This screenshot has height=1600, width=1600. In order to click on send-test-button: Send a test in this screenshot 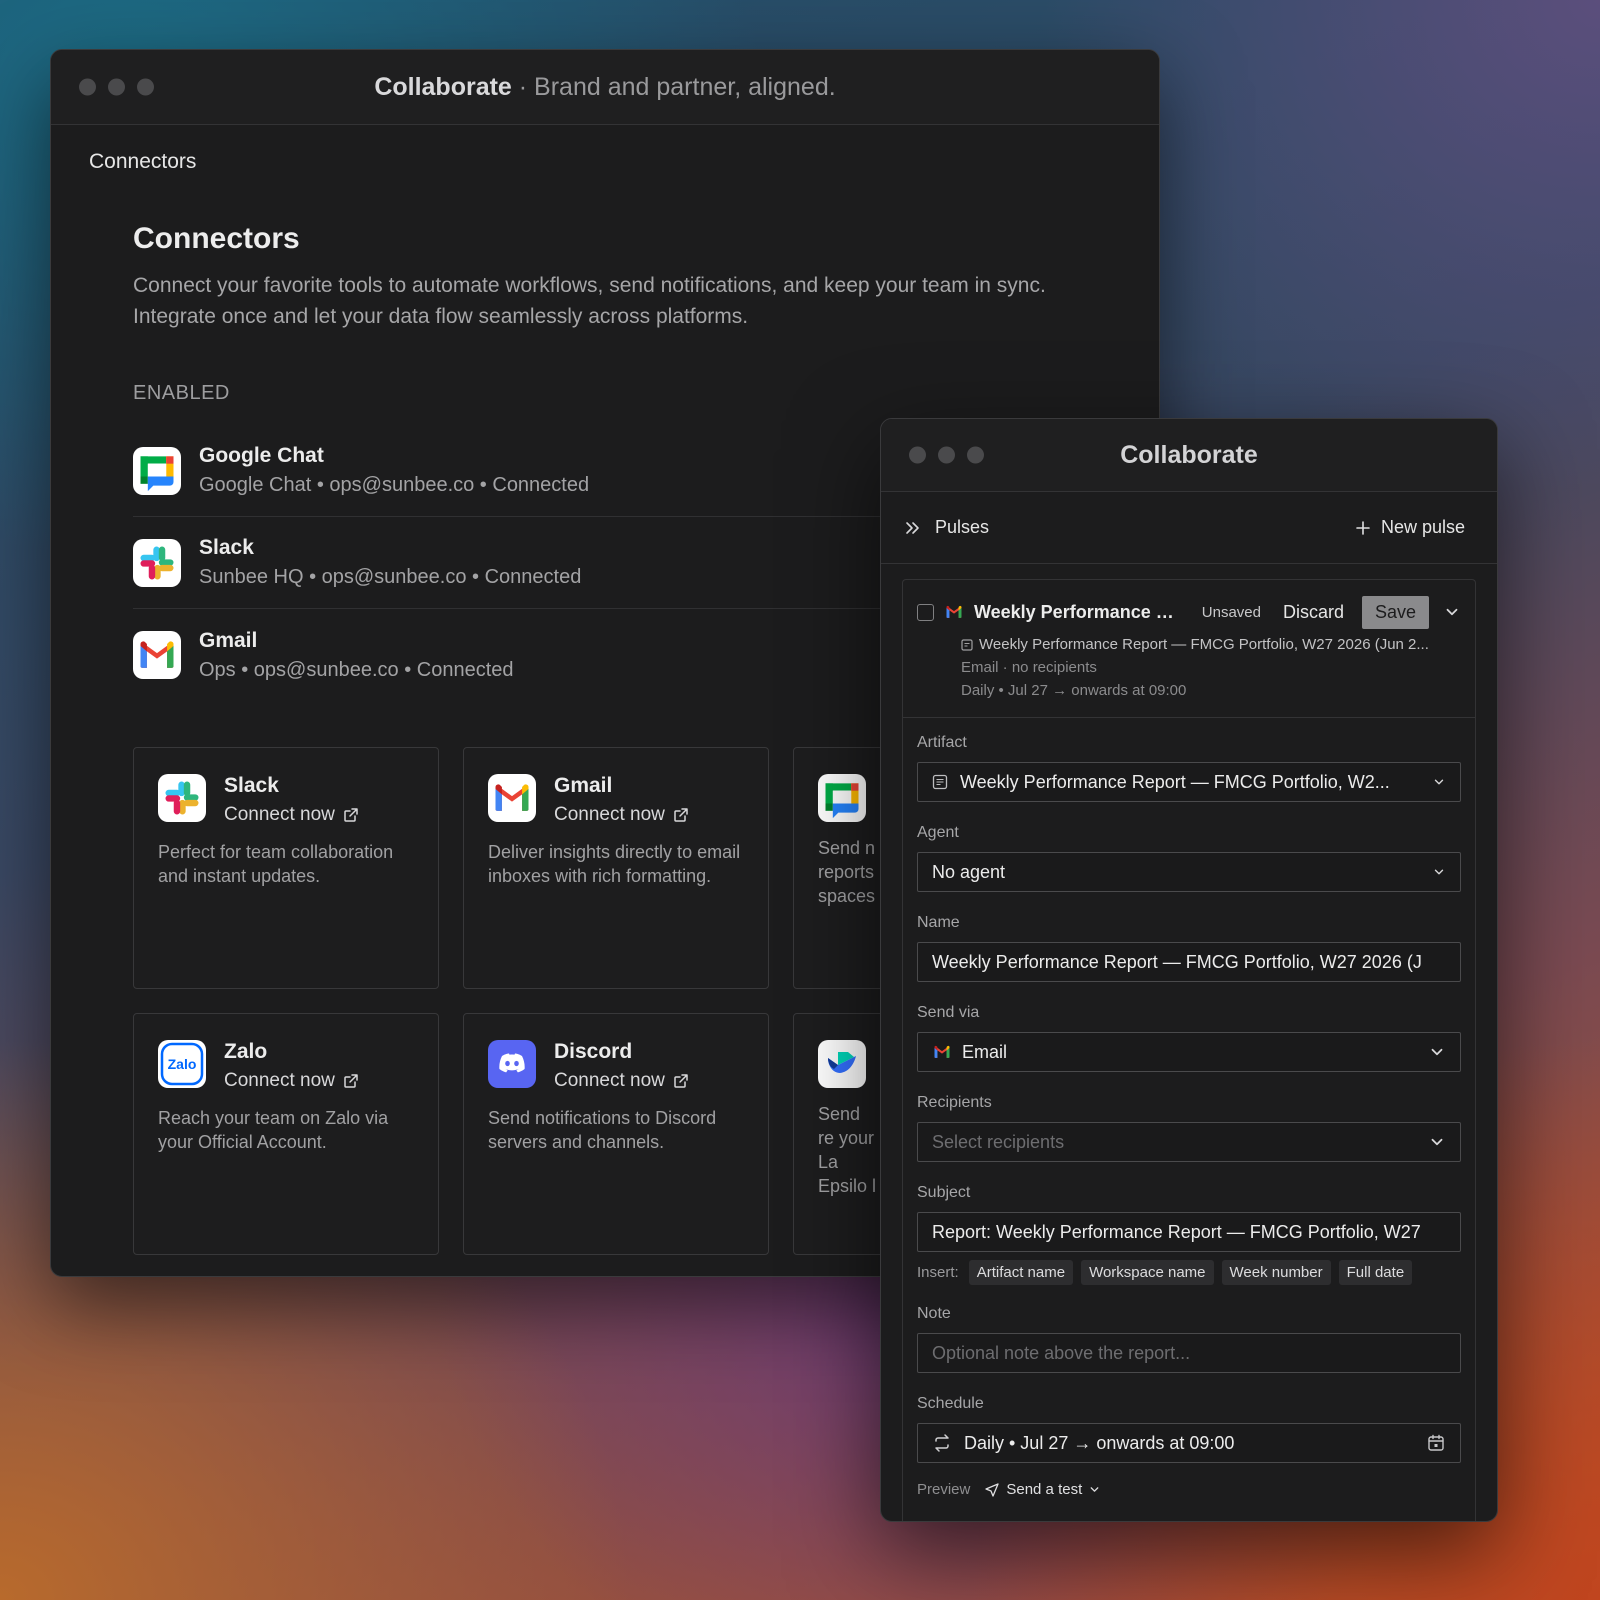, I will do `click(1042, 1489)`.